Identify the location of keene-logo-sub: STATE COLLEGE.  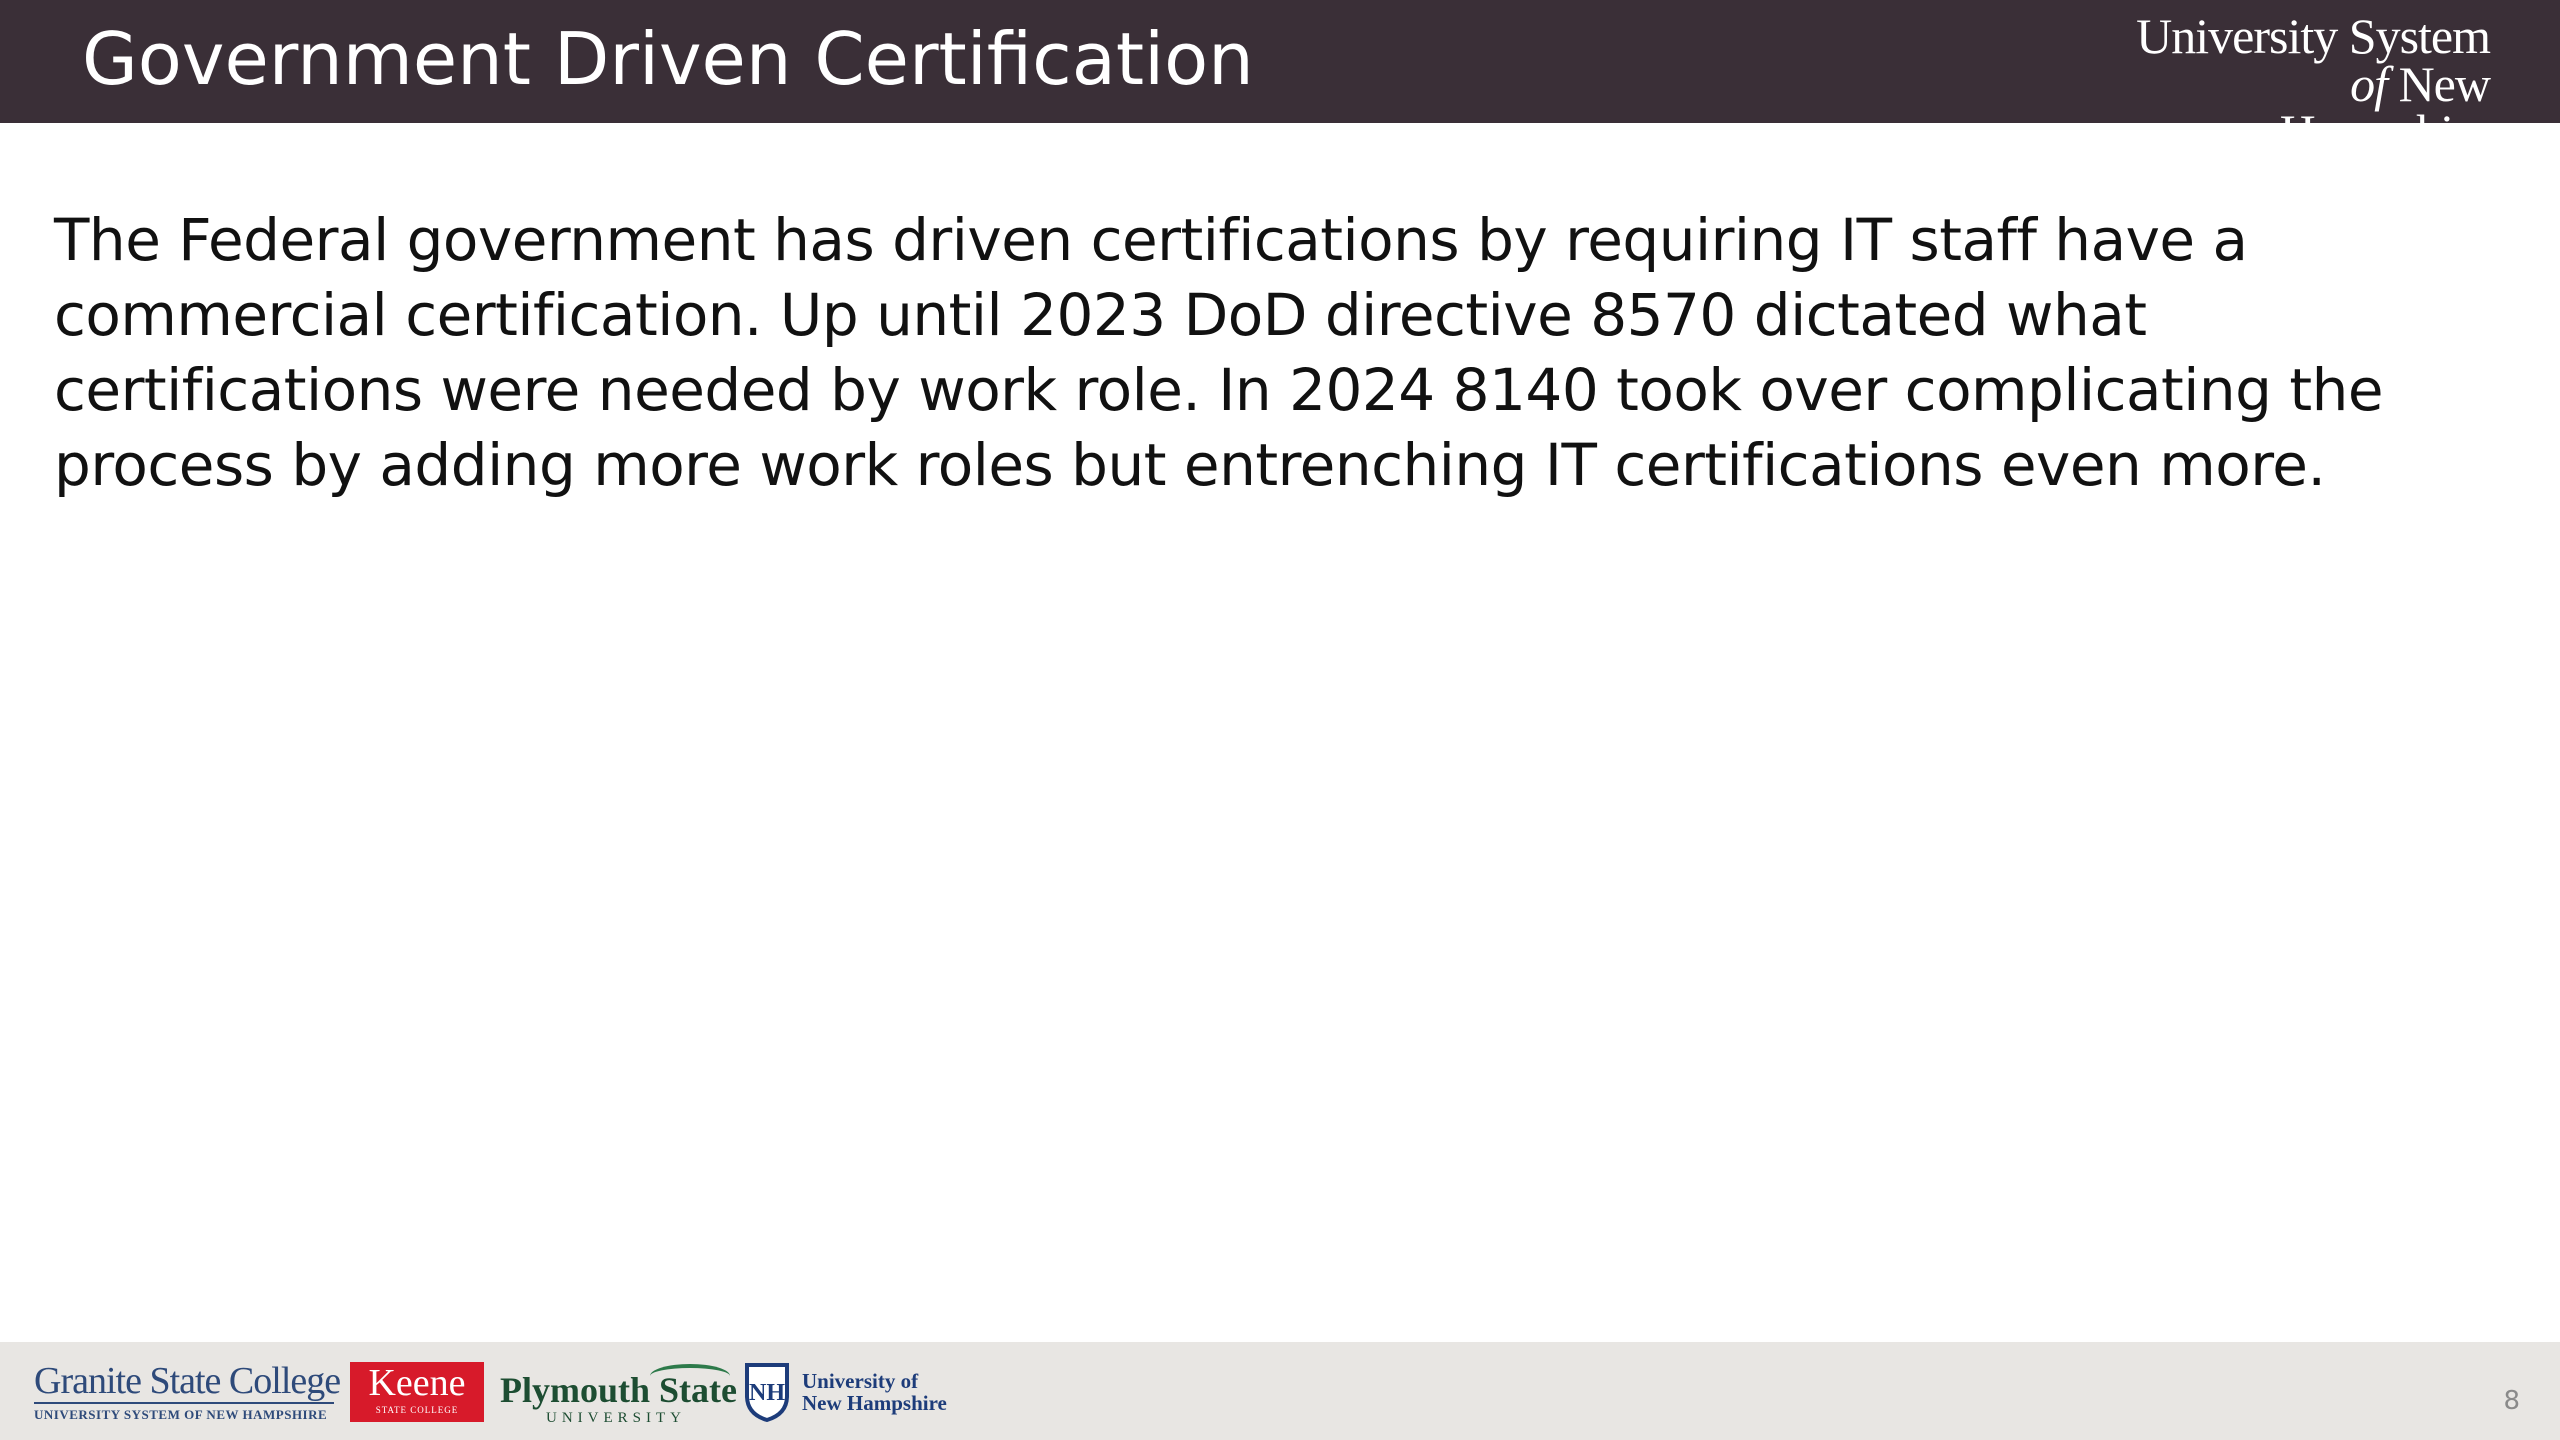
(417, 1410).